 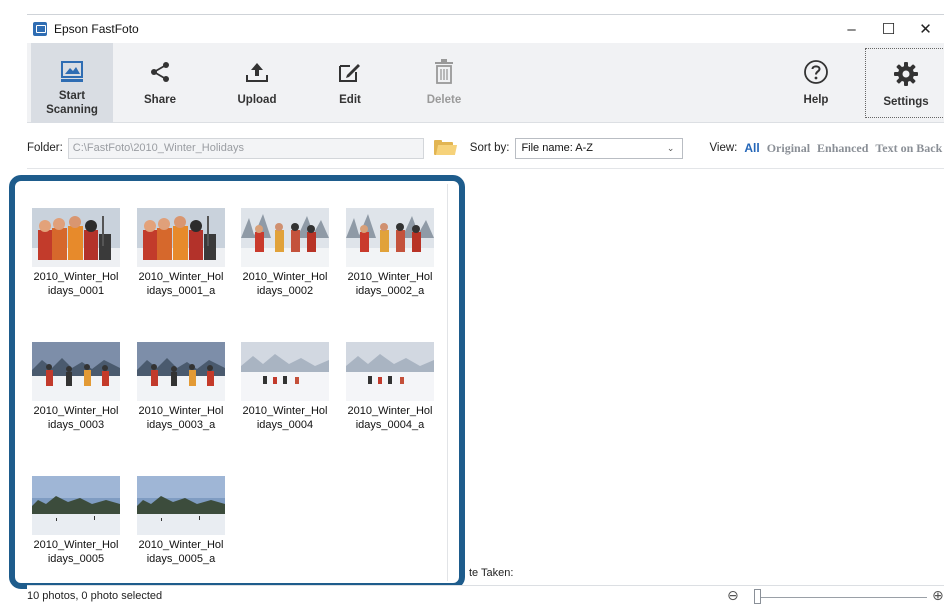 I want to click on edit-button: Edit, so click(x=350, y=83).